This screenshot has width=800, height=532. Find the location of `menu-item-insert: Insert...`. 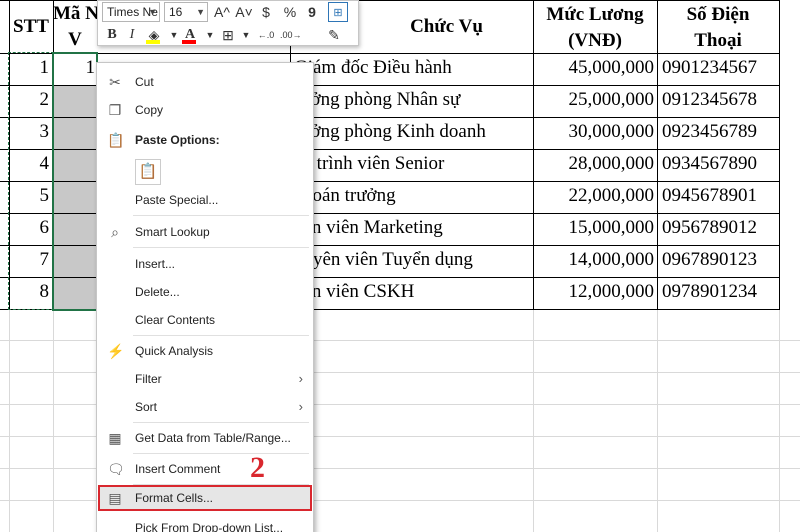

menu-item-insert: Insert... is located at coordinates (205, 264).